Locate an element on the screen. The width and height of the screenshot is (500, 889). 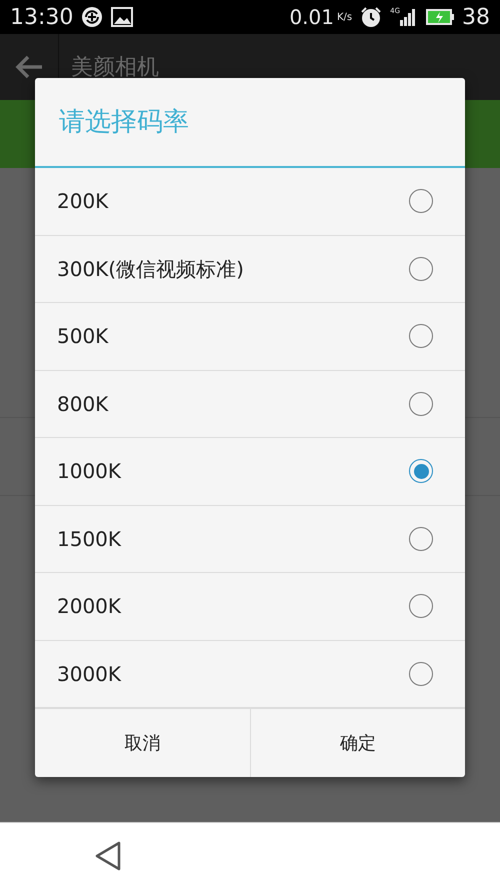
app-title: 美颜相机 is located at coordinates (115, 68).